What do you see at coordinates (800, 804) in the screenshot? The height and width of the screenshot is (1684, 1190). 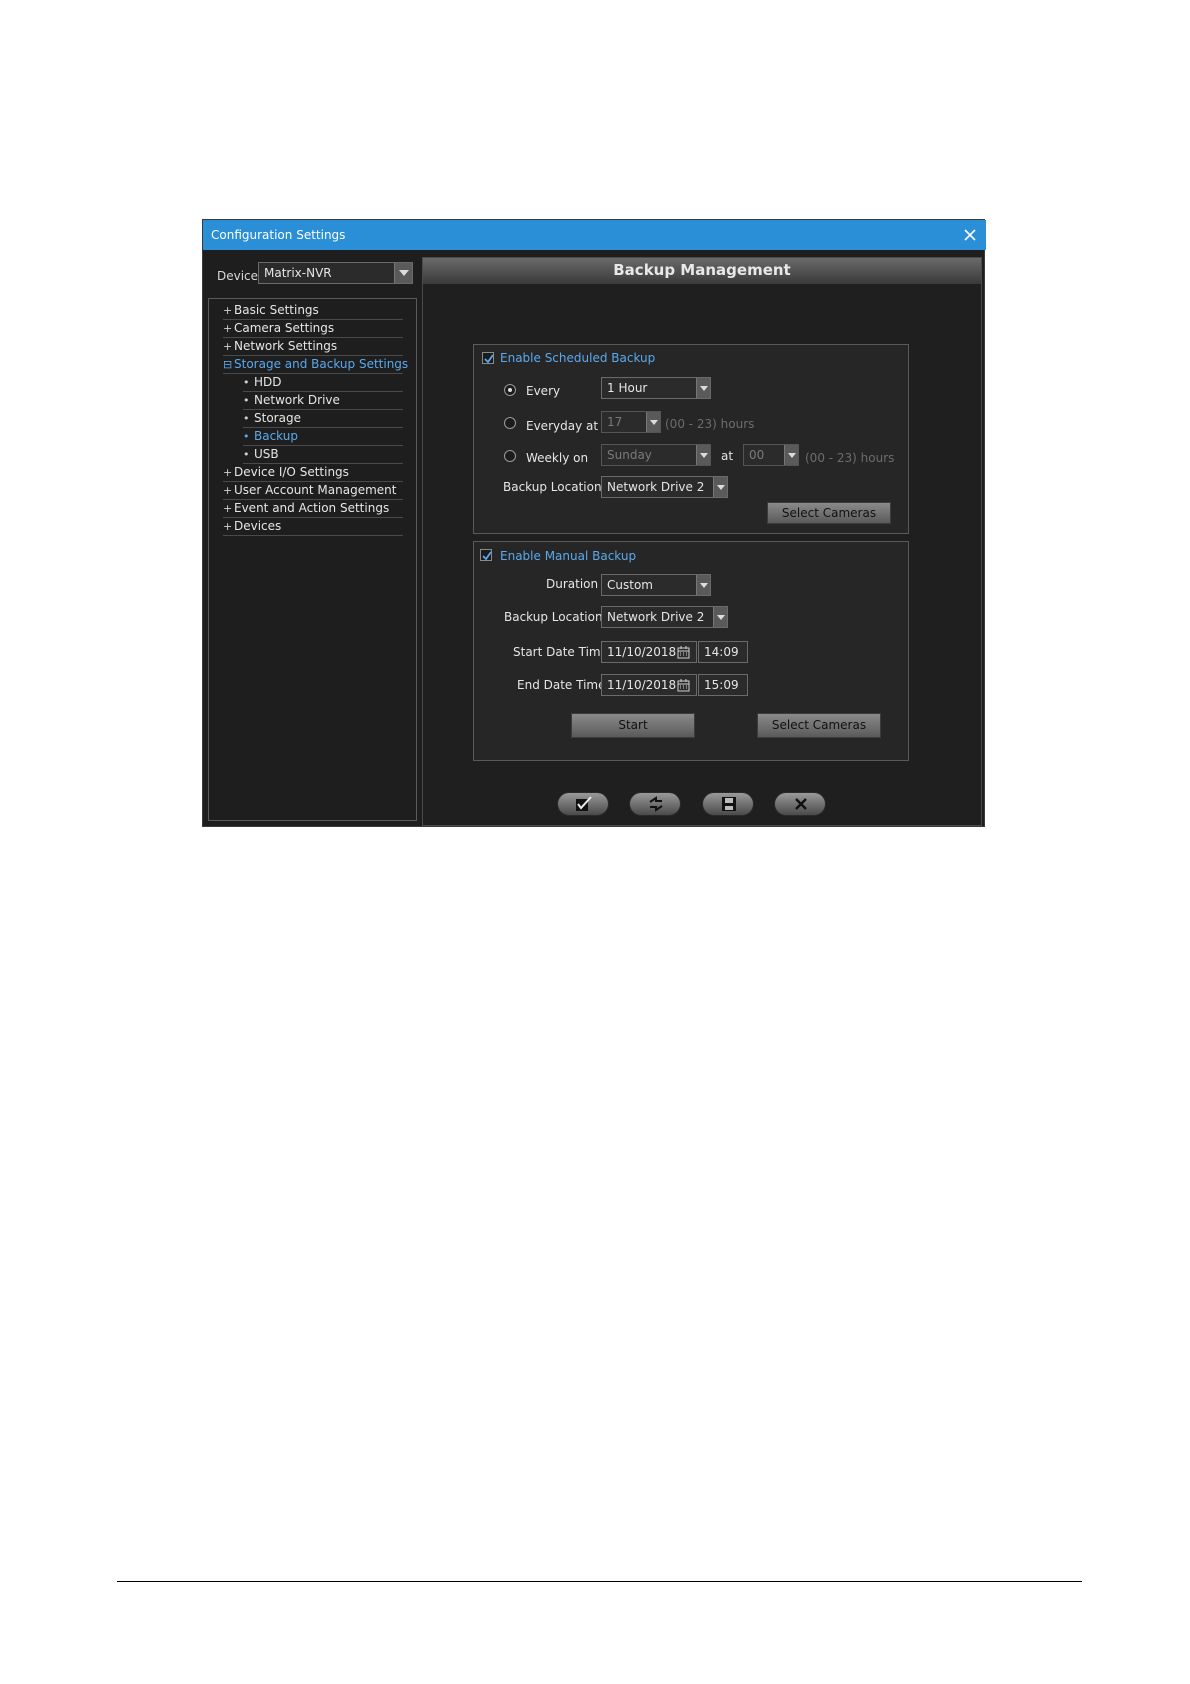 I see `cancel-button` at bounding box center [800, 804].